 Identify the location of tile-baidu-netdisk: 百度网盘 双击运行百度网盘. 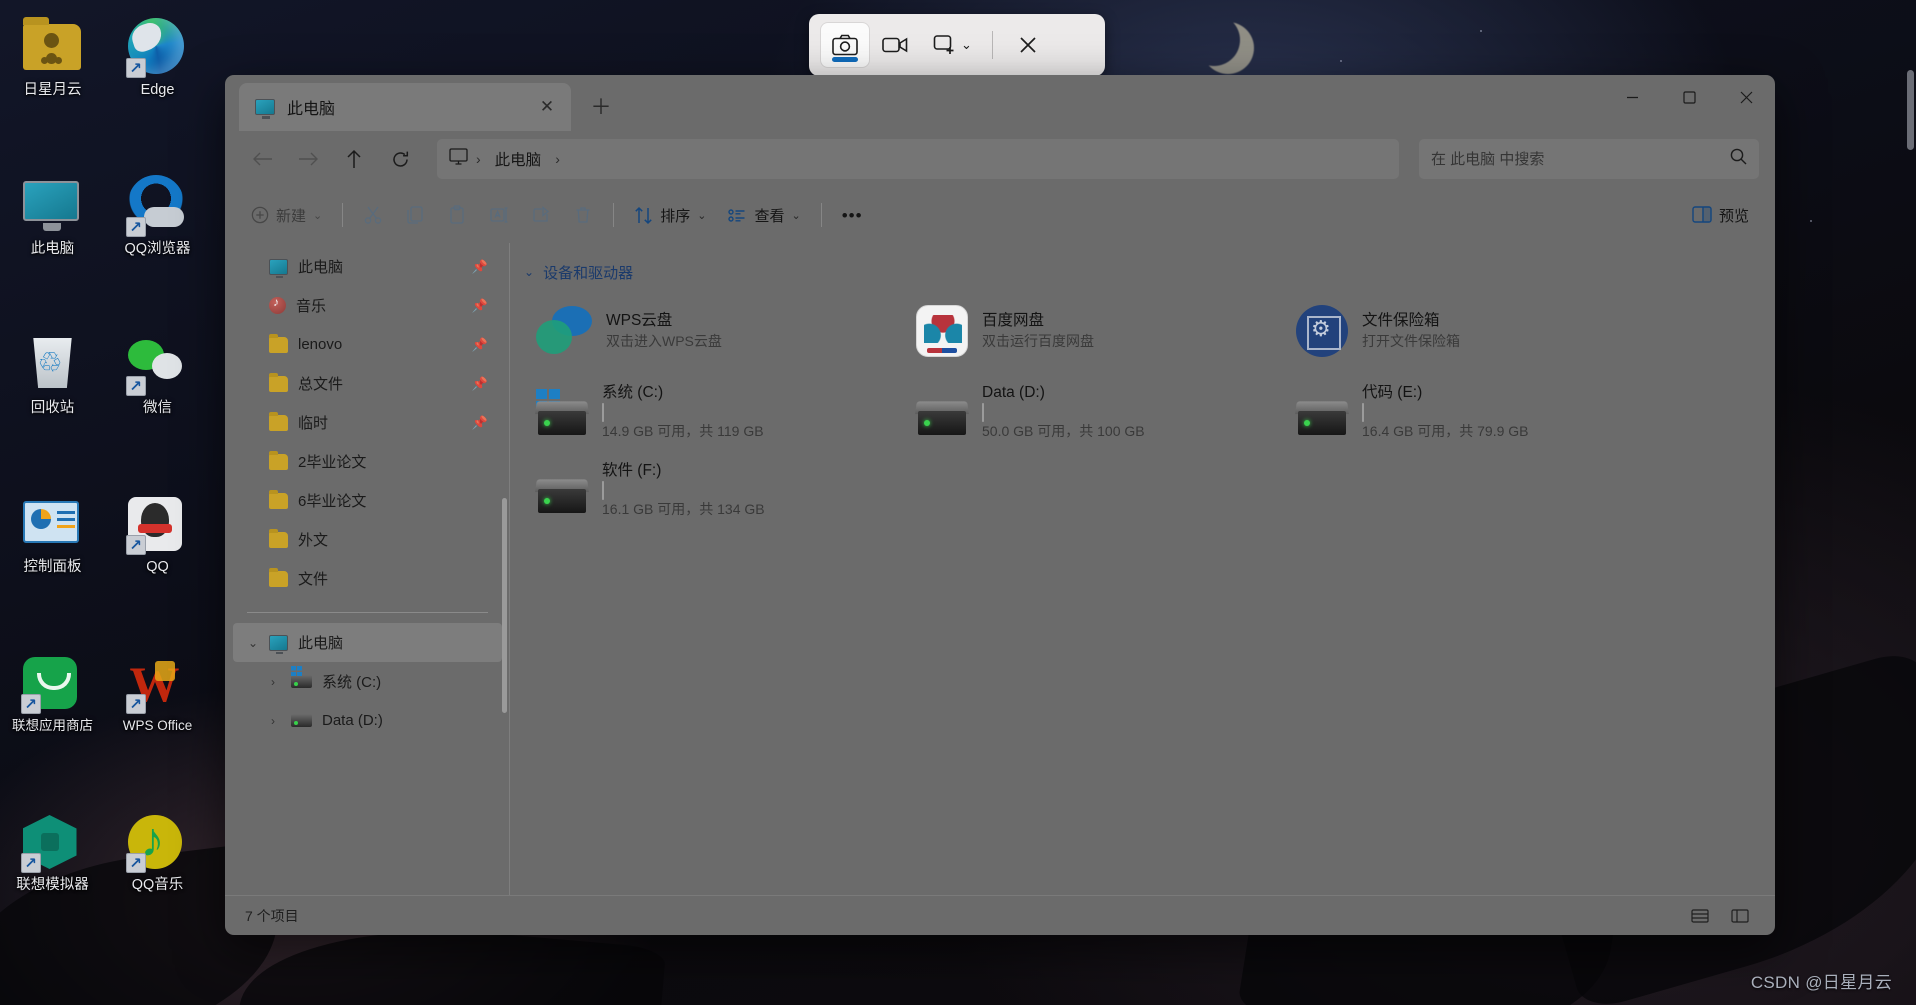
(1094, 331).